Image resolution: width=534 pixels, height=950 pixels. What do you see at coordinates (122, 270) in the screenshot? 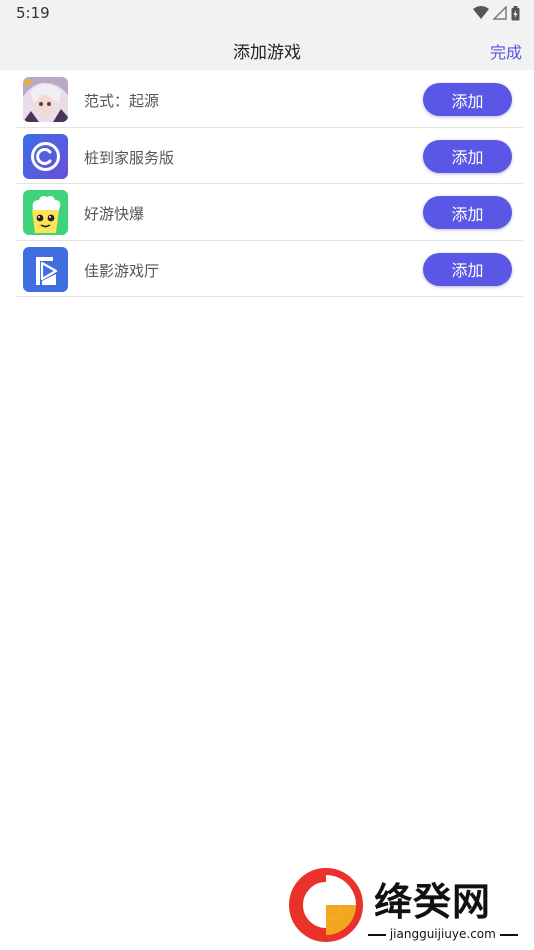
I see `app-name: 佳影游戏厅` at bounding box center [122, 270].